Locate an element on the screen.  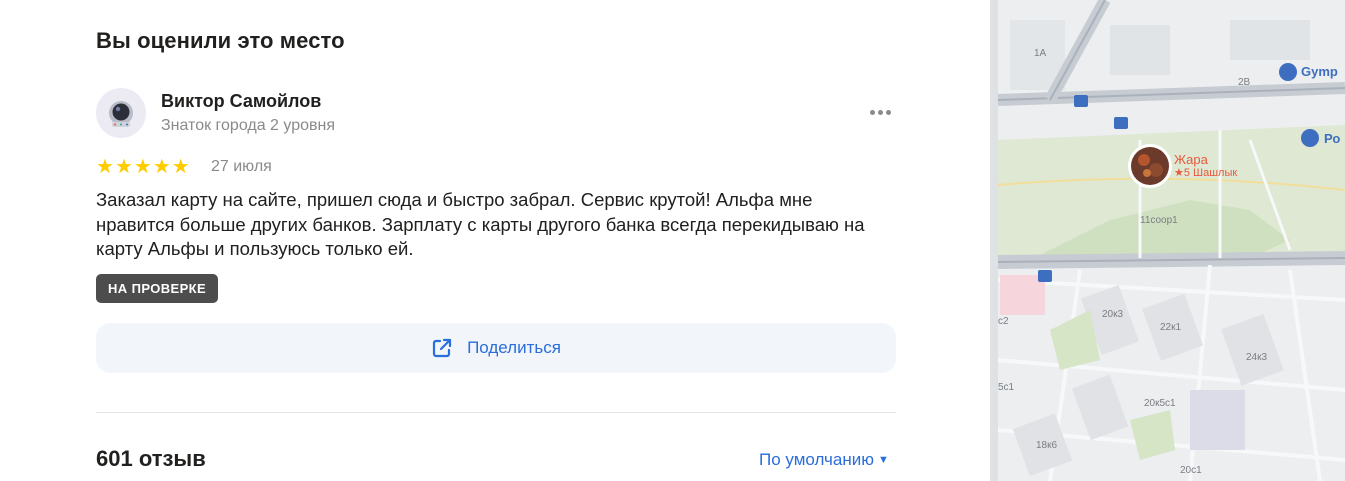
map-building-label: 18к6 is located at coordinates (1047, 445).